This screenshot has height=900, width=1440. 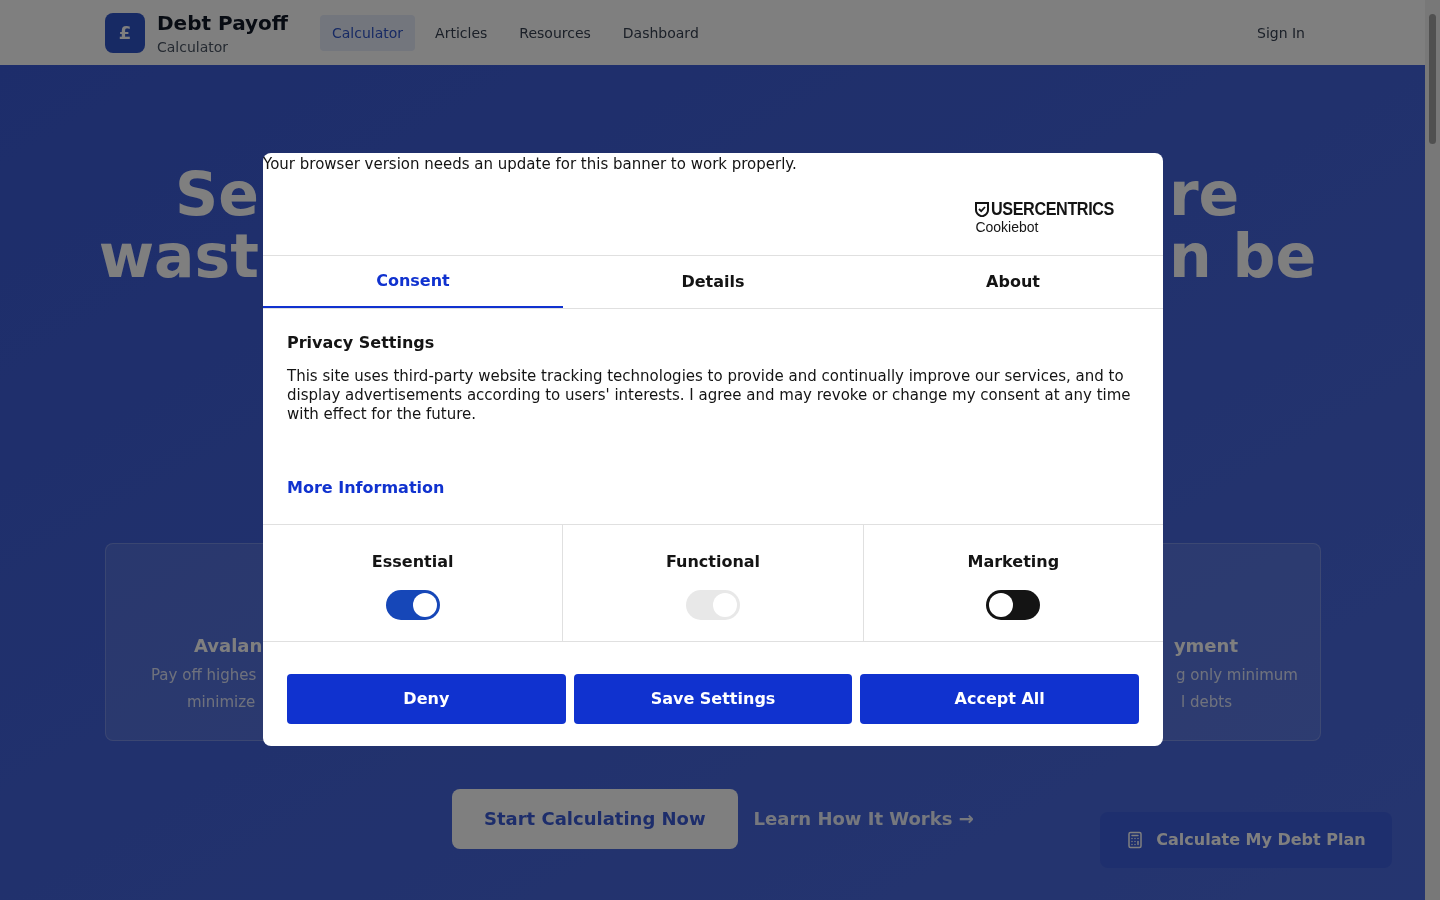 What do you see at coordinates (1246, 840) in the screenshot?
I see `calculate-plan-button: Calculate My Debt Plan` at bounding box center [1246, 840].